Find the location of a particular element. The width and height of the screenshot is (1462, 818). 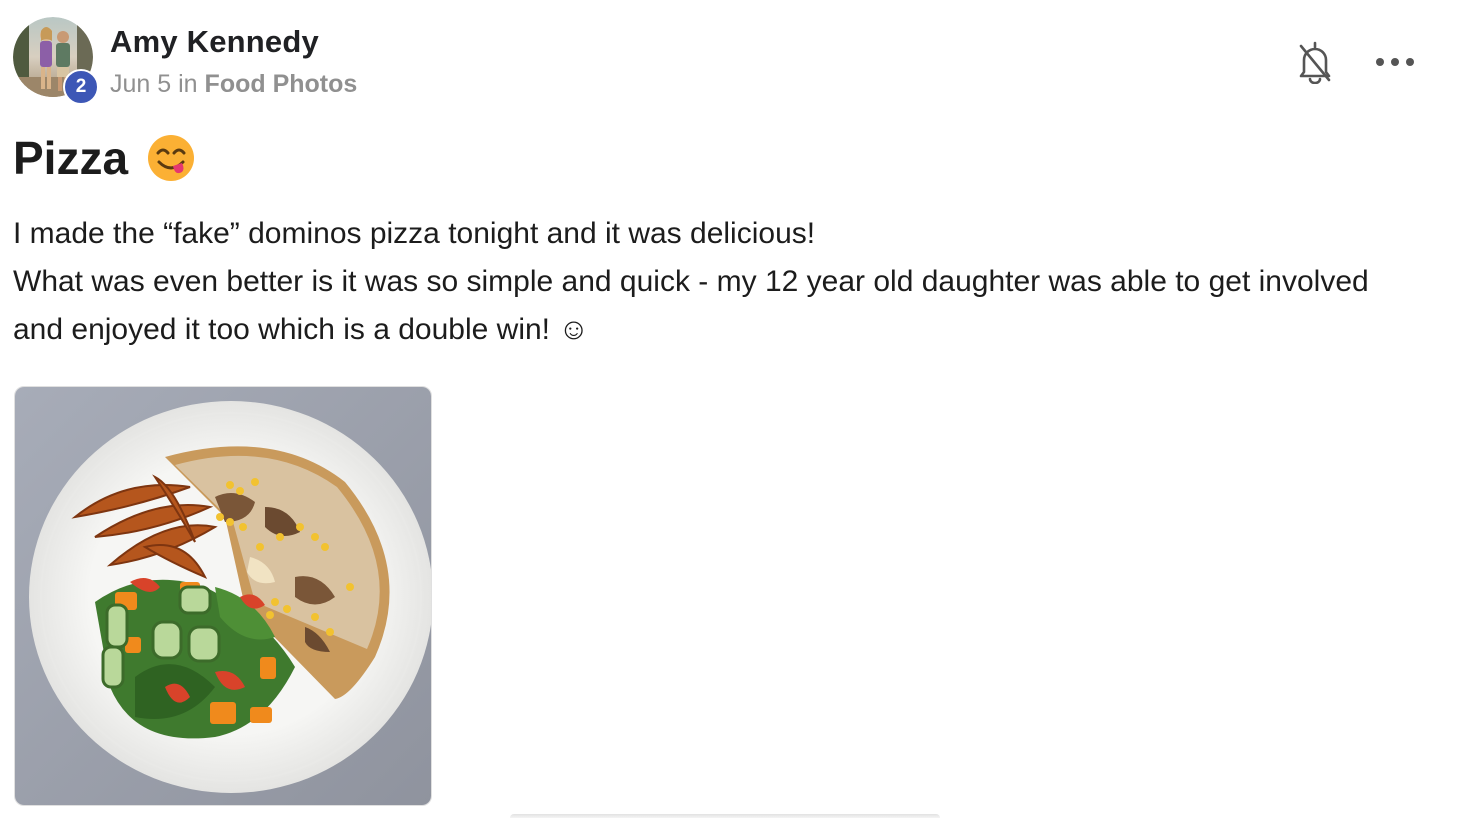

bell-off-icon is located at coordinates (1315, 62).